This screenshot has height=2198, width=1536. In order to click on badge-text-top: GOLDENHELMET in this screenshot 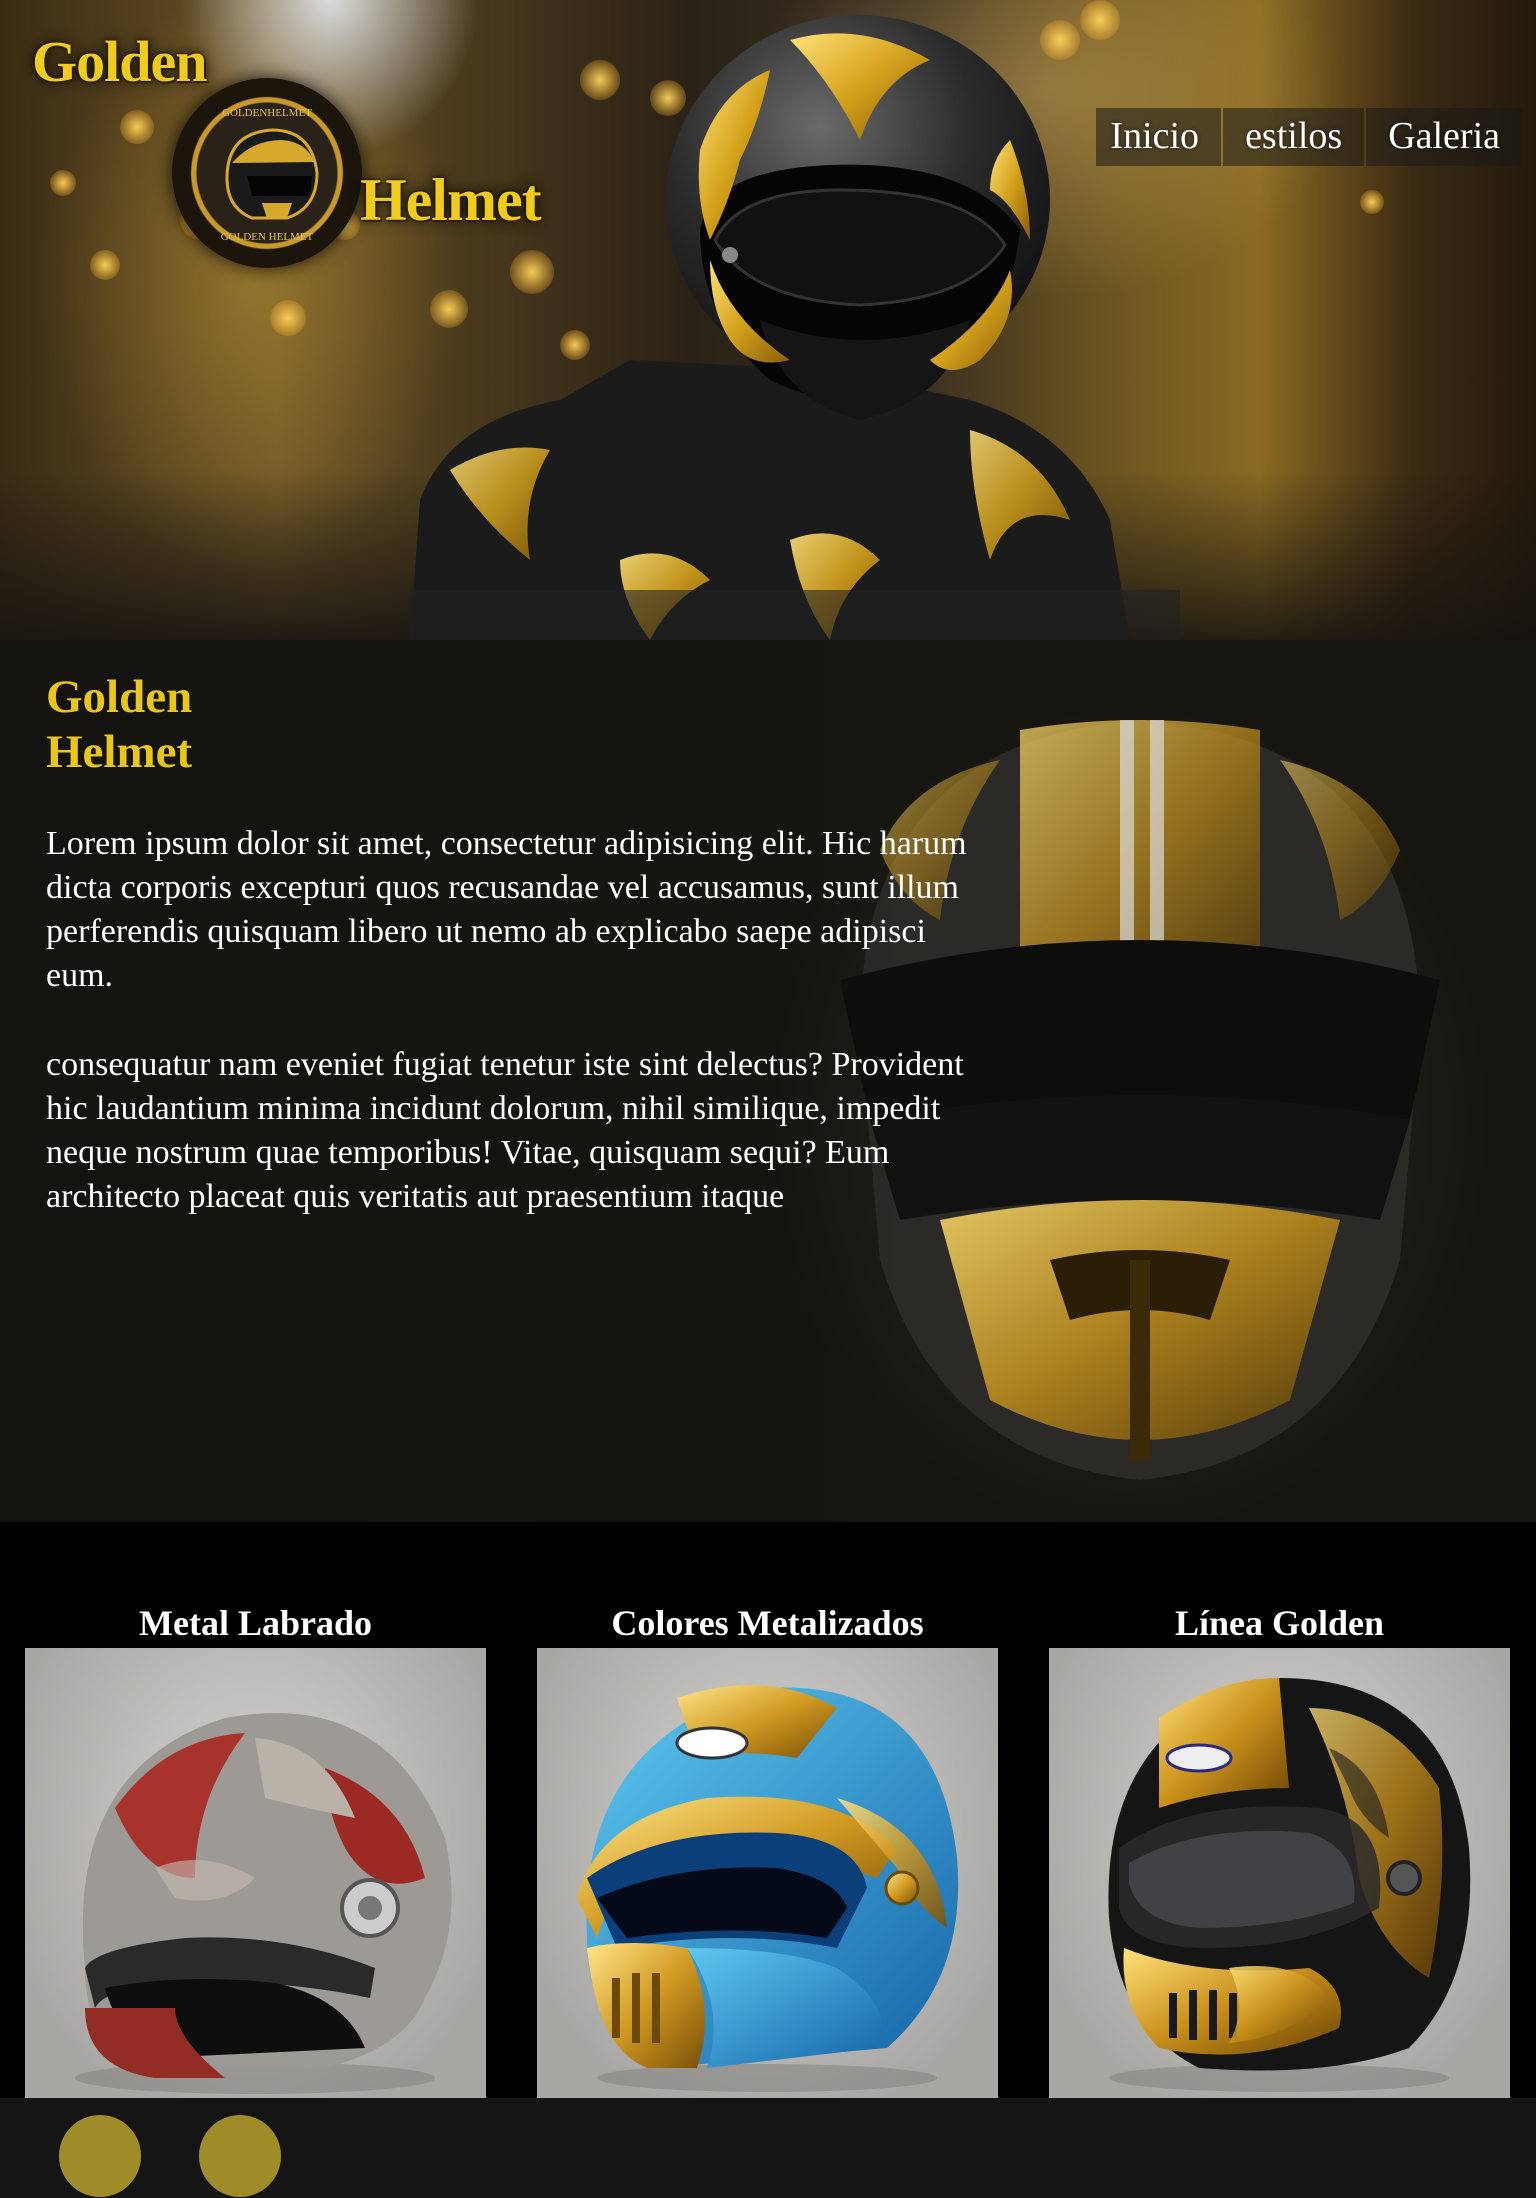, I will do `click(267, 113)`.